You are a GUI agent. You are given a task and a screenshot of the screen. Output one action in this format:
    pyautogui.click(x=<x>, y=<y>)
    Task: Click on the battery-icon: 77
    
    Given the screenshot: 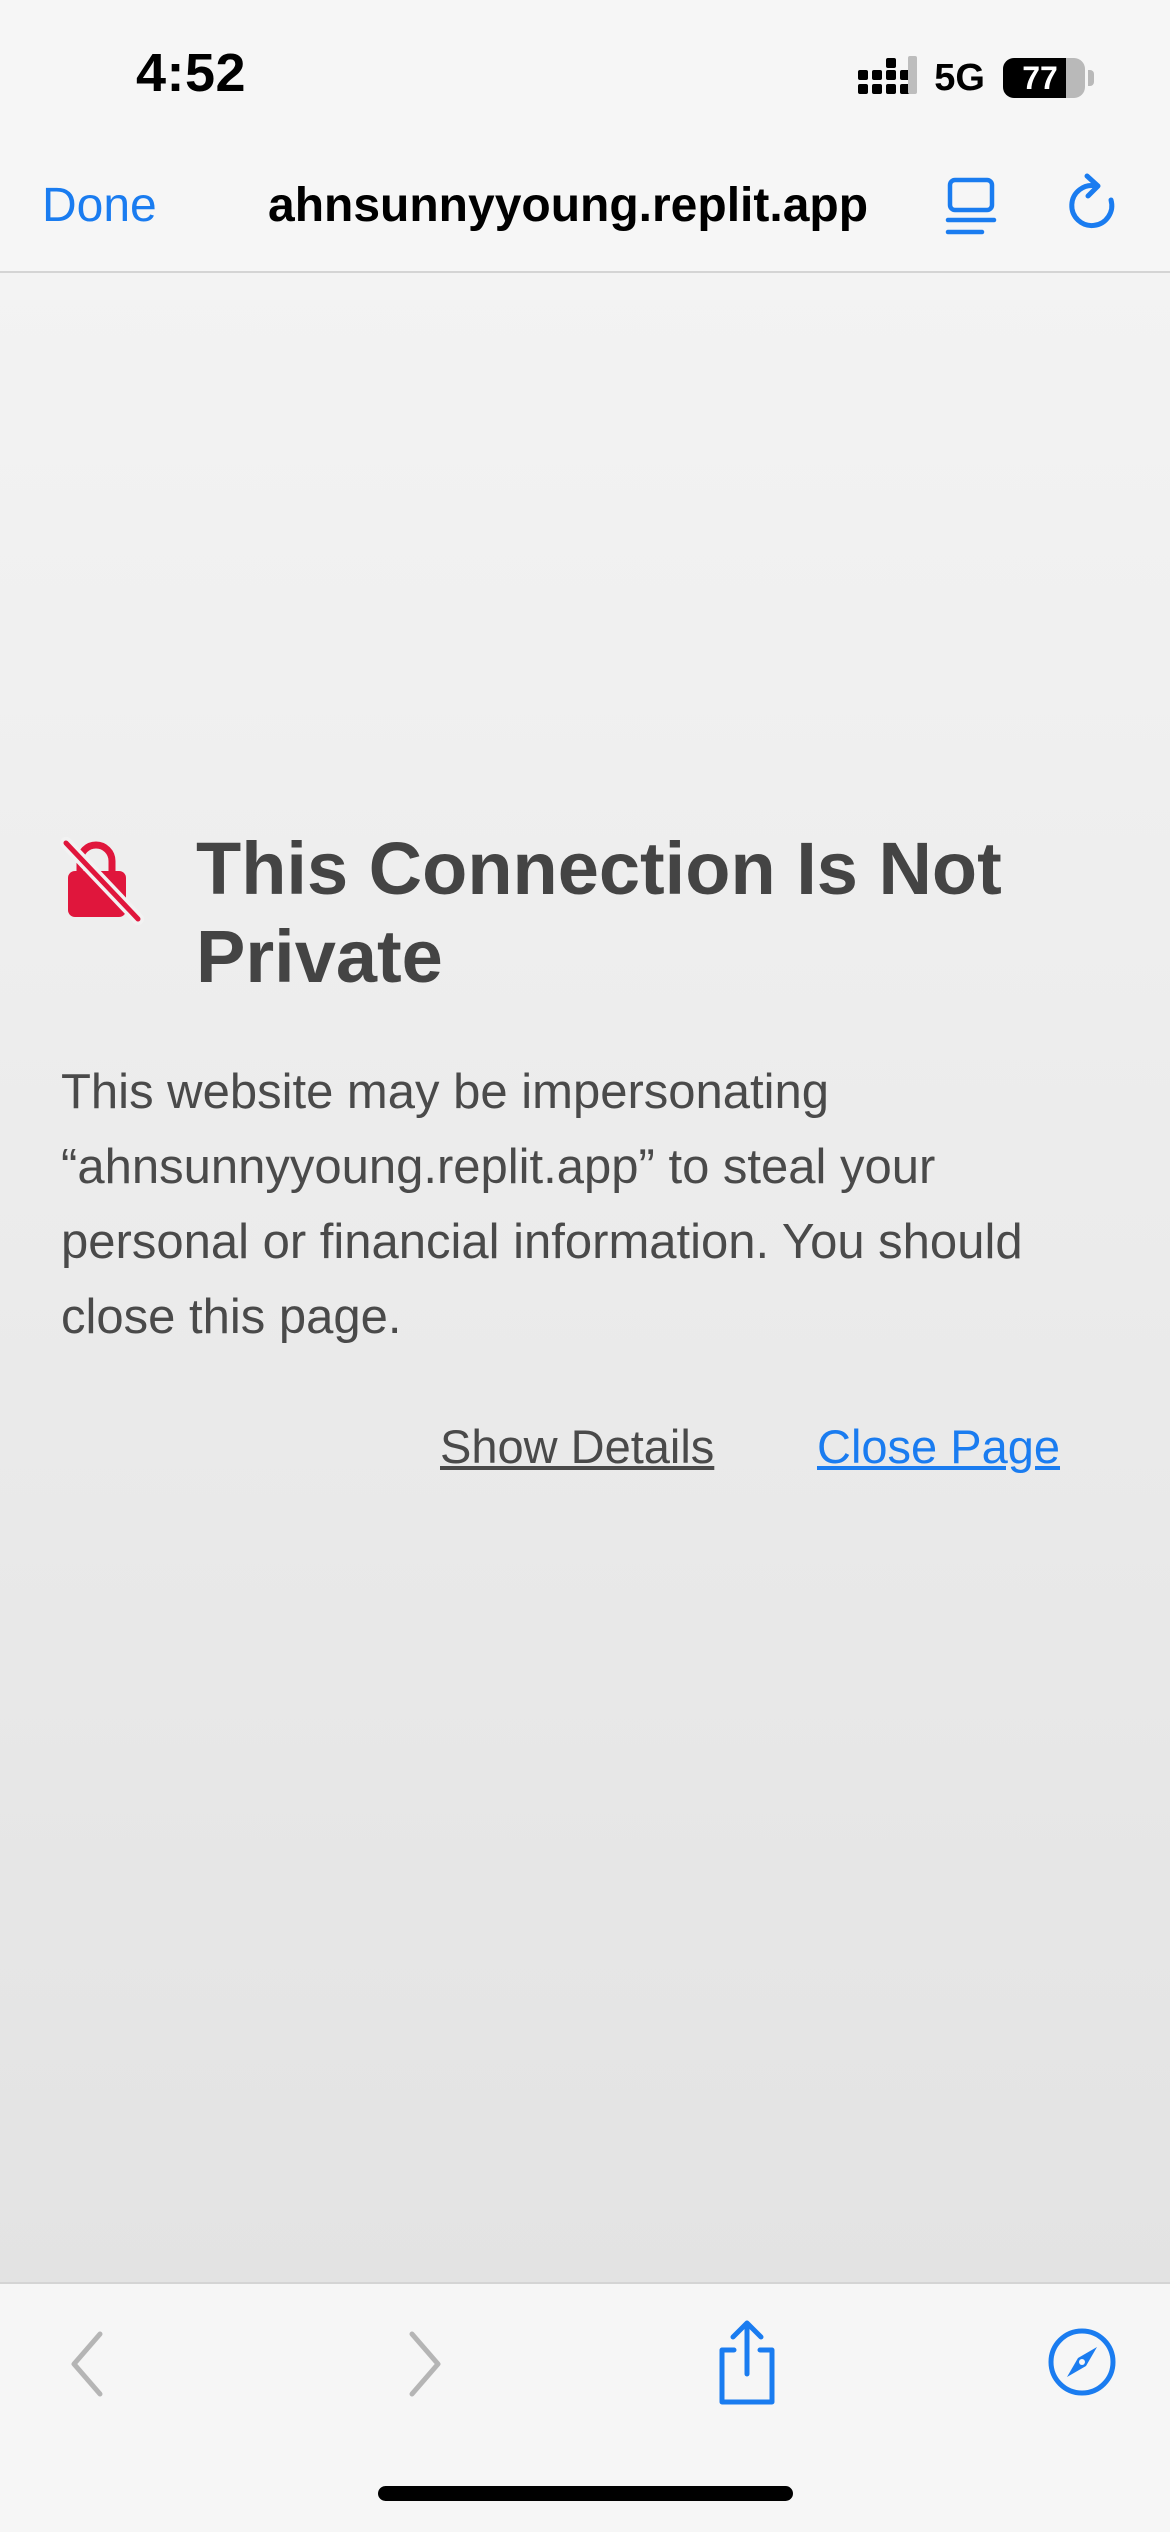 What is the action you would take?
    pyautogui.click(x=1044, y=78)
    